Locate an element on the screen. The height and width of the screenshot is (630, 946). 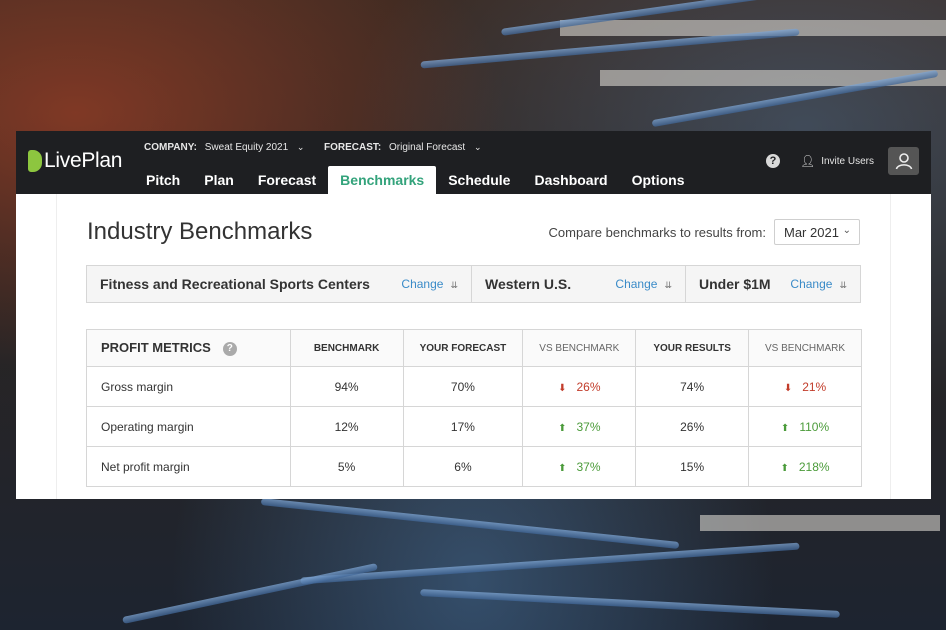
metric-name: Net profit margin is located at coordinates (188, 466).